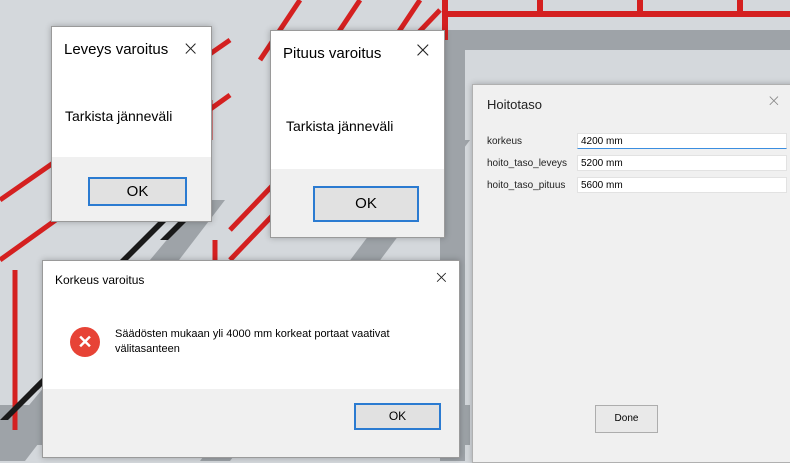 The height and width of the screenshot is (463, 790). I want to click on leveys-input: 5200 mm, so click(682, 163).